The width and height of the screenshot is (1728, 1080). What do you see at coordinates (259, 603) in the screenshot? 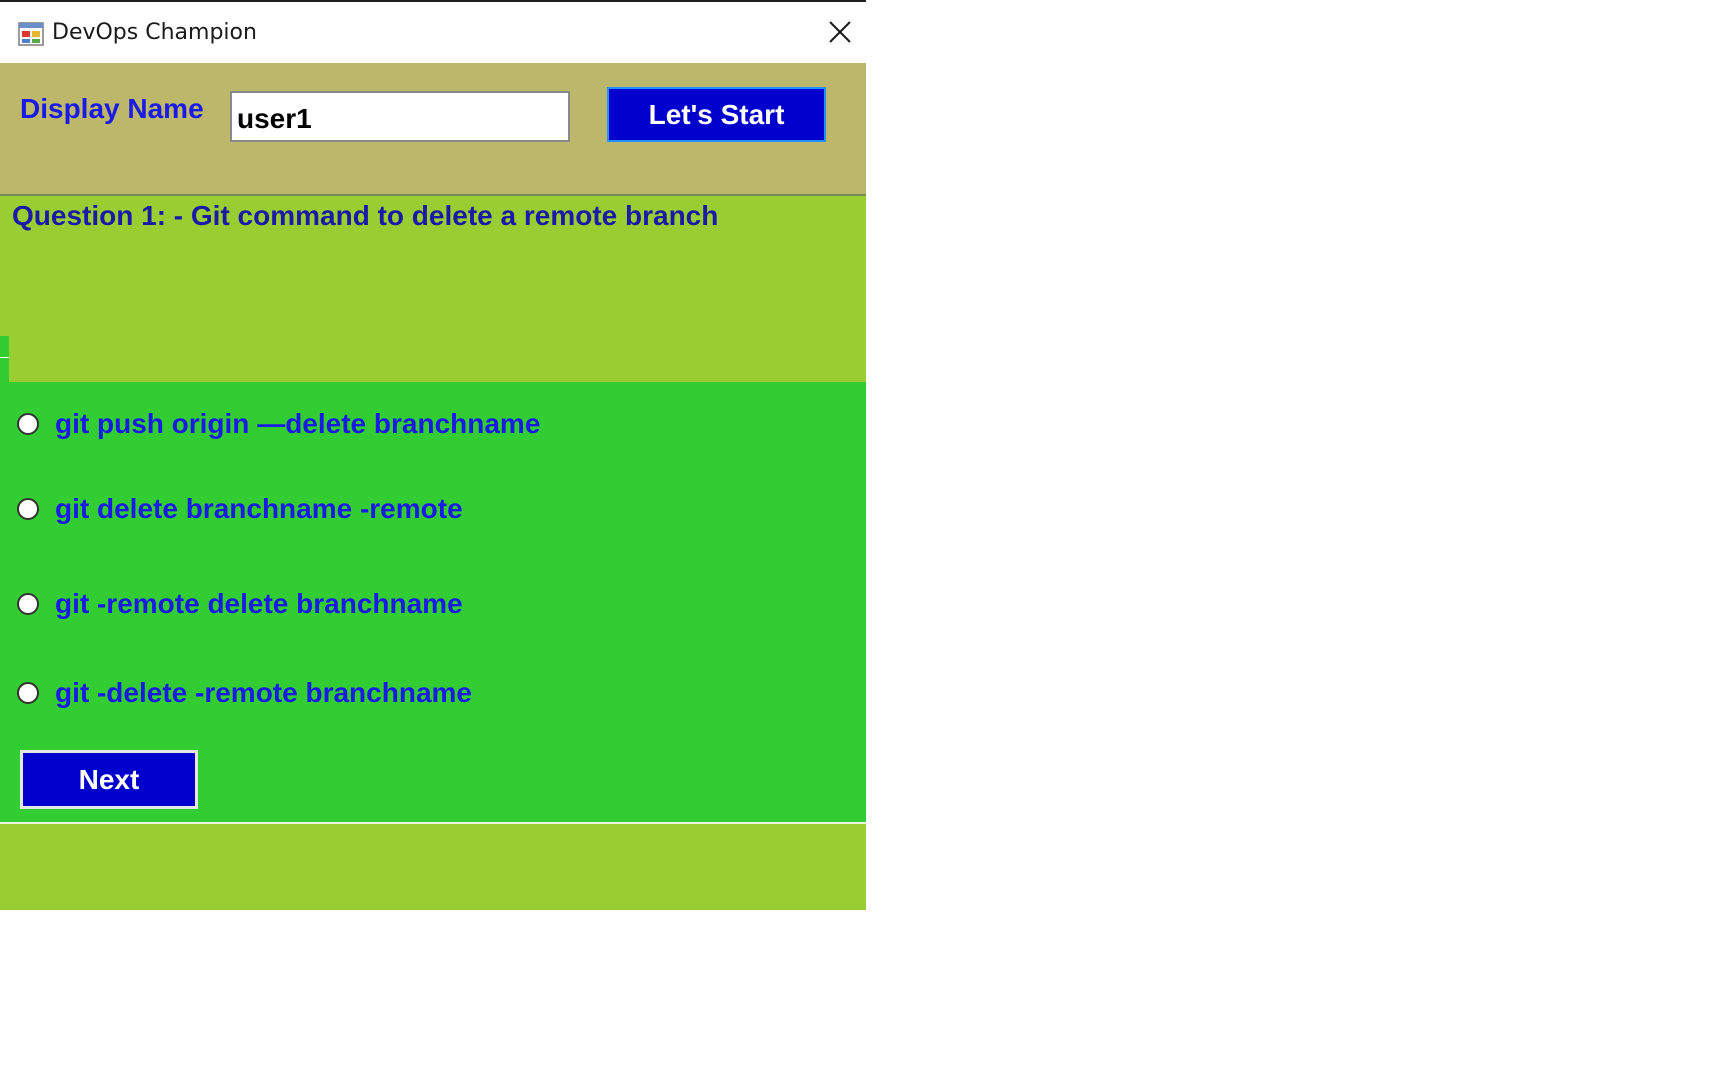
I see `answer-label: git -remote delete branchname` at bounding box center [259, 603].